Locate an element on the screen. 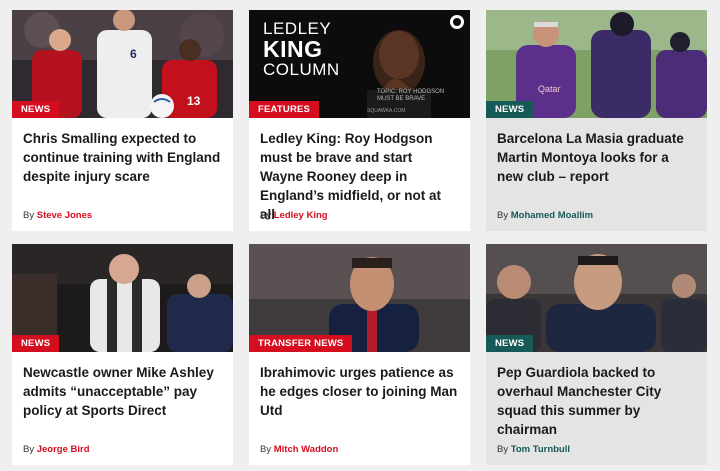 This screenshot has height=471, width=720. article-thumbnail: 6 13 NEWS is located at coordinates (122, 64).